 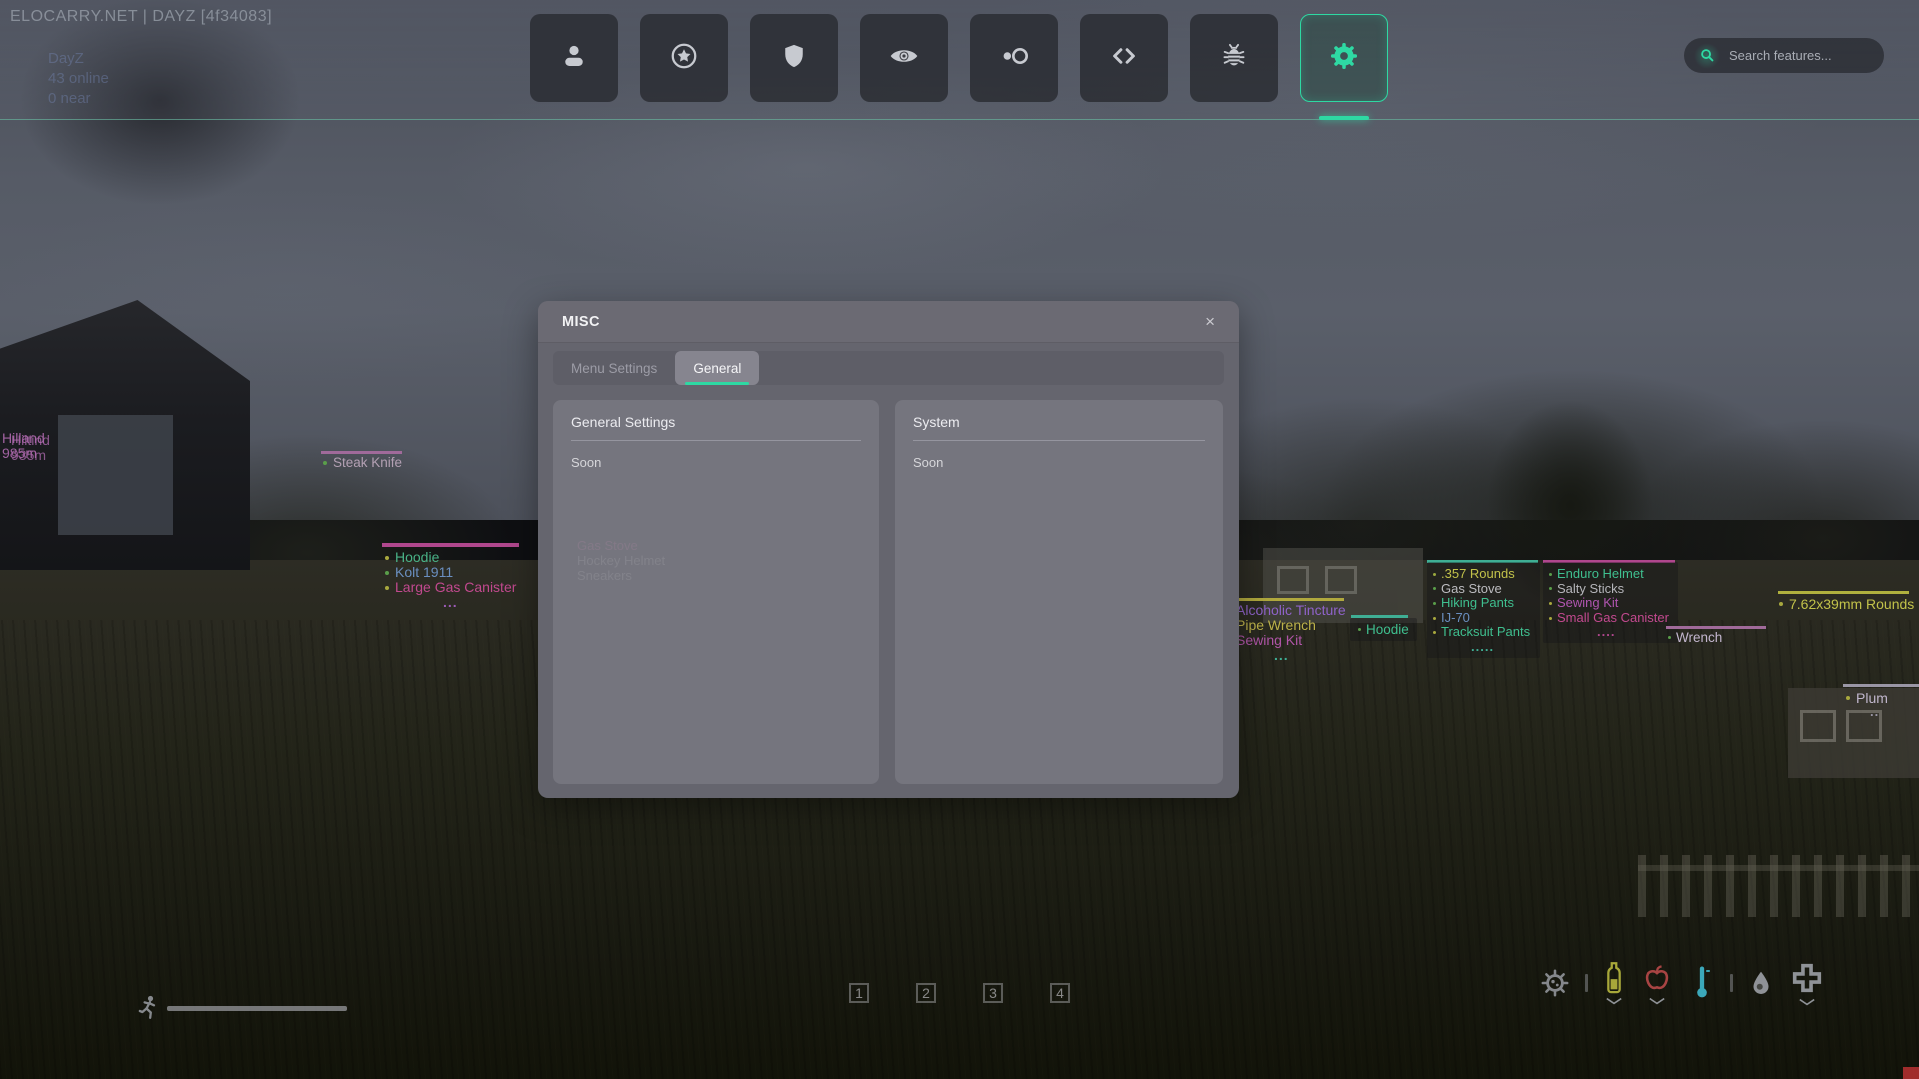 I want to click on esp-item-text: Alcoholic Tincture, so click(x=1291, y=610).